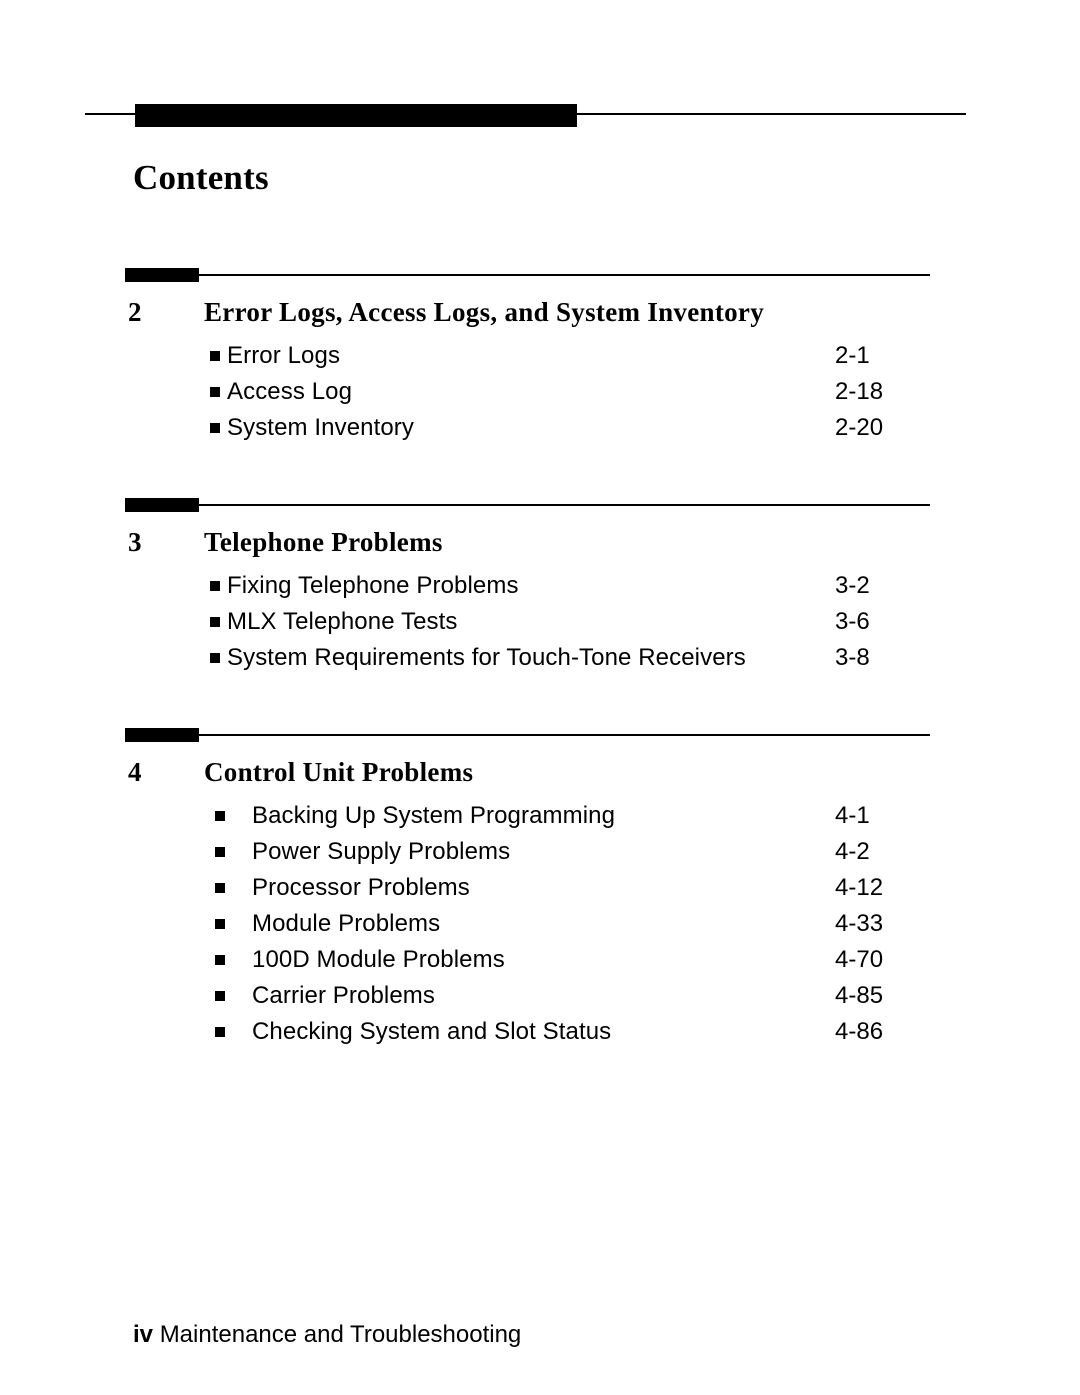  I want to click on toc-entry: Carrier Problems 4-85, so click(540, 996).